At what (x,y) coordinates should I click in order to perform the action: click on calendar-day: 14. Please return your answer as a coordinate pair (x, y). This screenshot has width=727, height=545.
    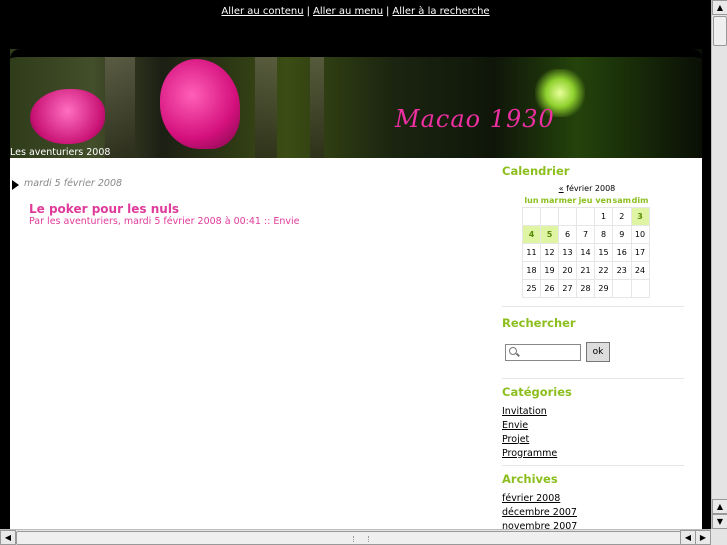
    Looking at the image, I should click on (585, 252).